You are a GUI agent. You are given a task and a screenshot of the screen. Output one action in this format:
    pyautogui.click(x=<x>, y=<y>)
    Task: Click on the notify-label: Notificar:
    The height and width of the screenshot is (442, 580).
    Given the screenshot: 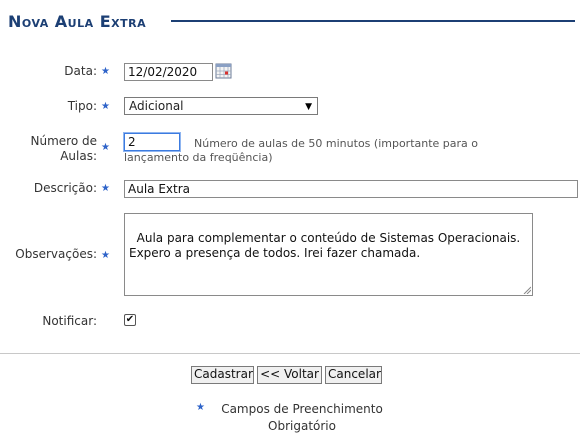 What is the action you would take?
    pyautogui.click(x=69, y=321)
    